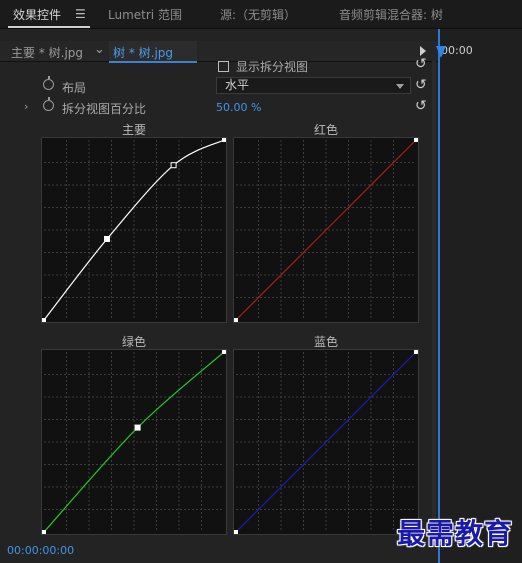 The image size is (522, 563). Describe the element at coordinates (325, 342) in the screenshot. I see `curve-title-blue: 蓝色` at that location.